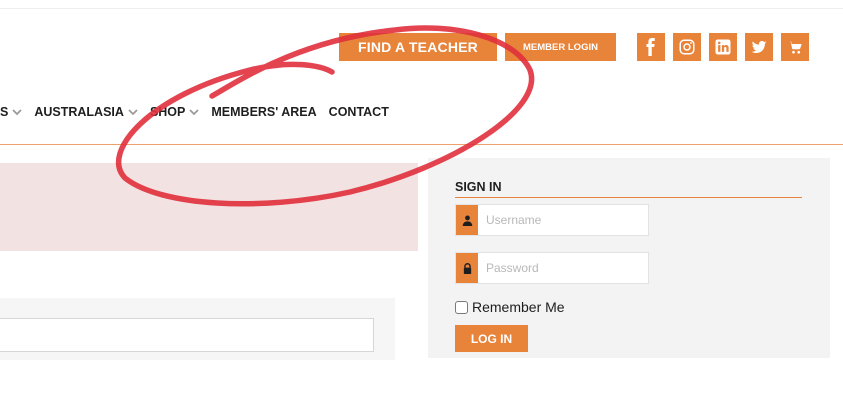  I want to click on user-icon, so click(467, 220).